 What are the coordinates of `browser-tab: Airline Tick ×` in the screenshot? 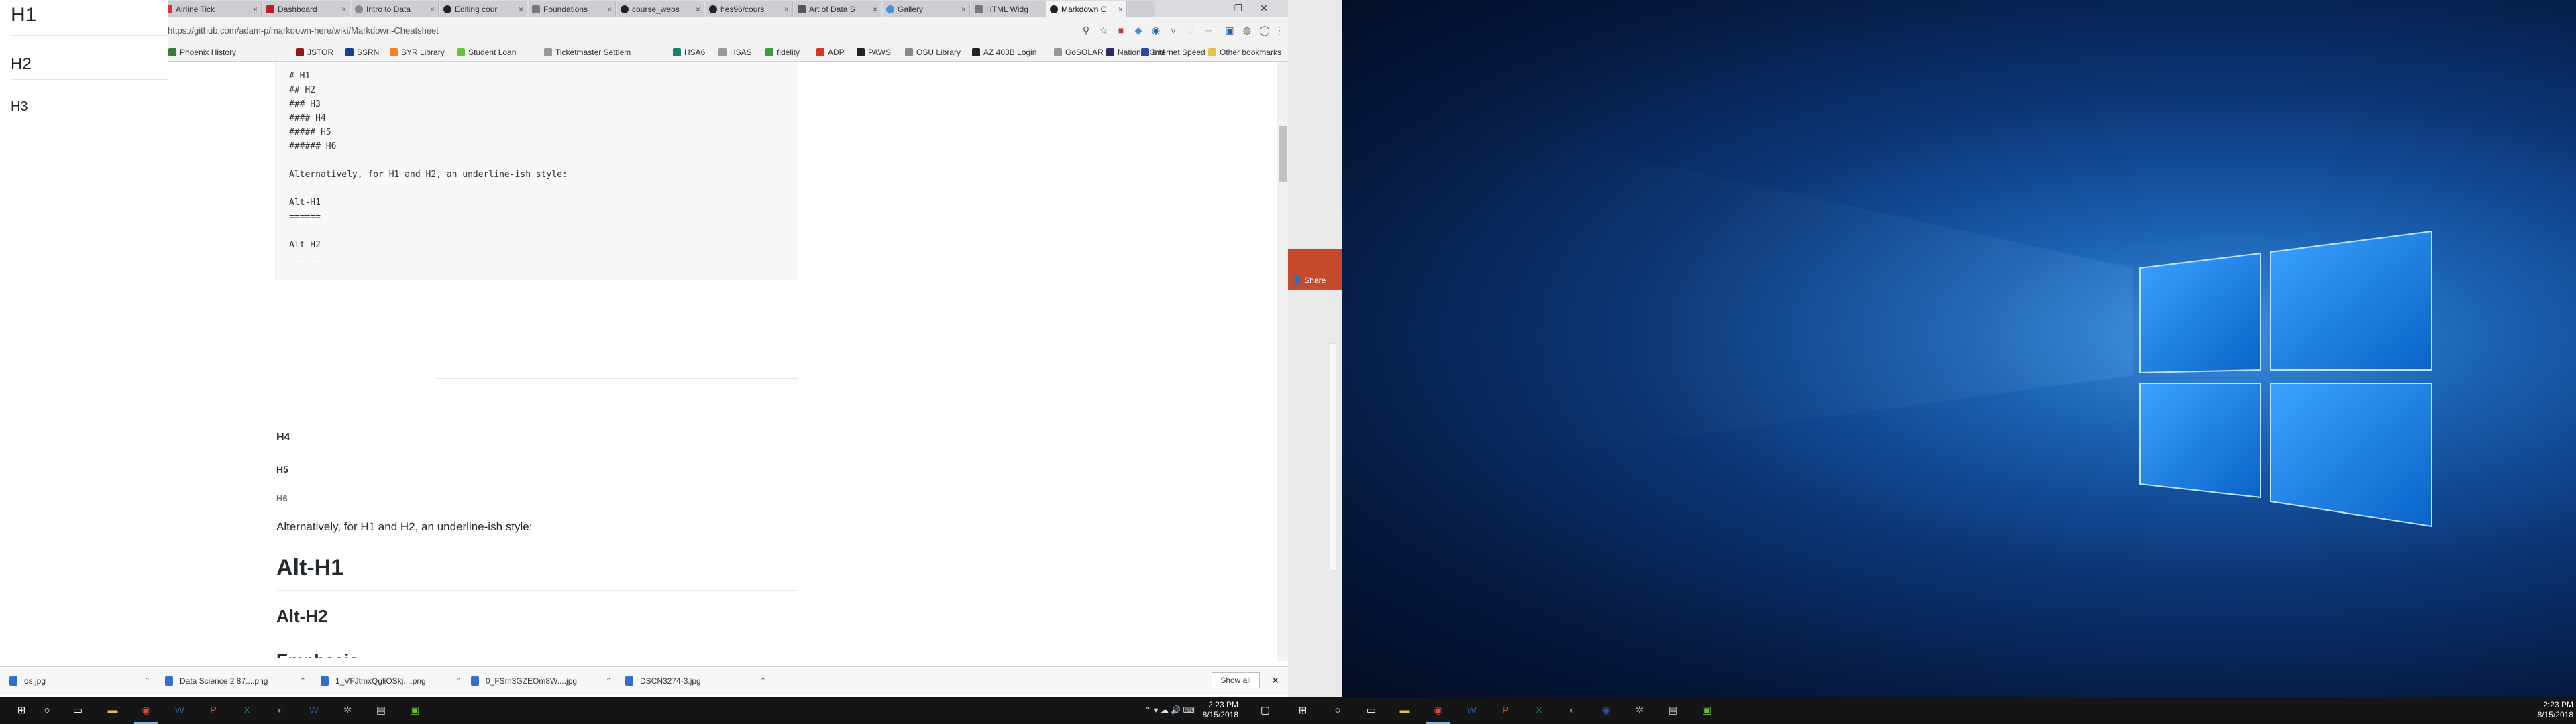 It's located at (211, 9).